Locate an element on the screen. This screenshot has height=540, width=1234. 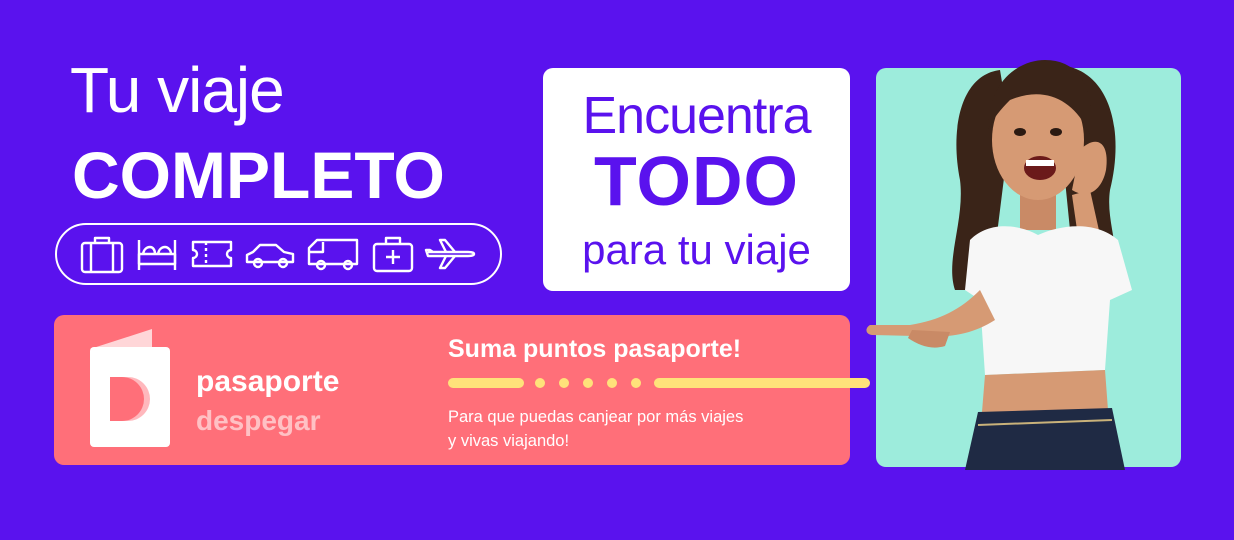
medical-kit-icon is located at coordinates (393, 254).